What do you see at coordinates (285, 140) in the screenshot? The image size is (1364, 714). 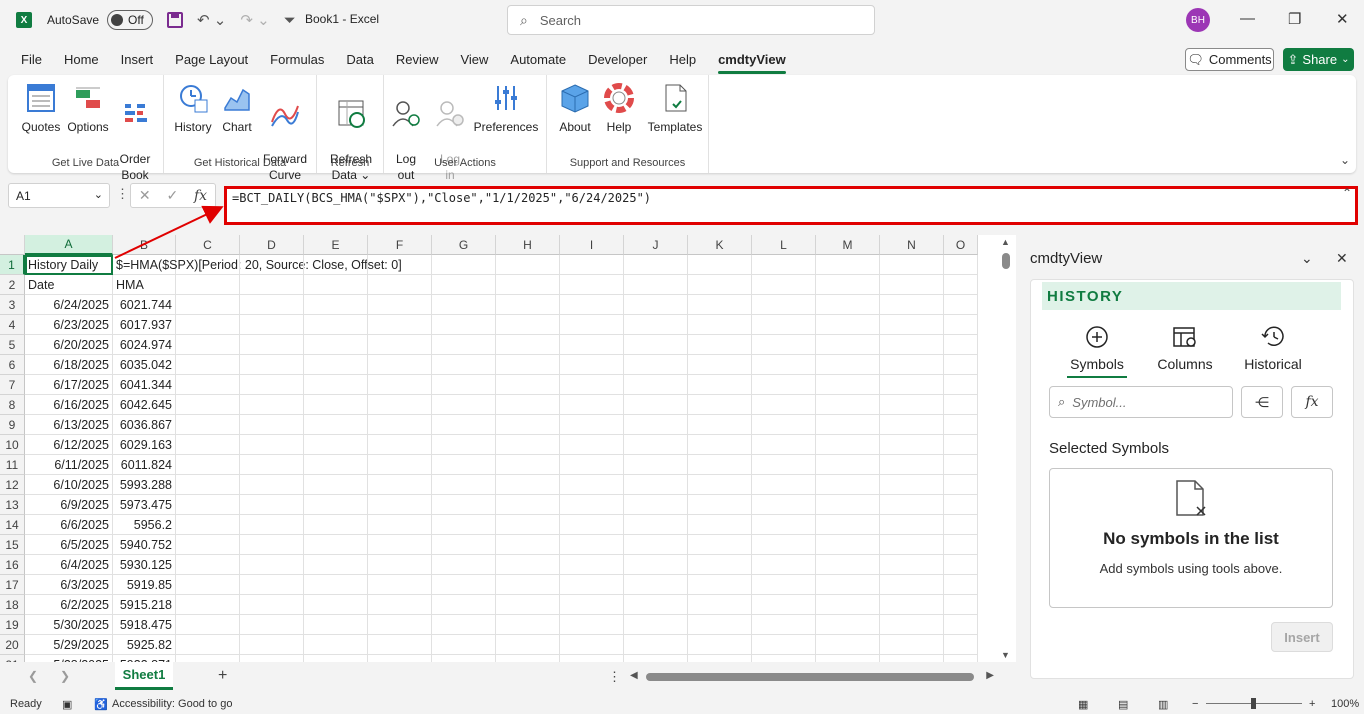 I see `forward-curve-button: Forward Curve` at bounding box center [285, 140].